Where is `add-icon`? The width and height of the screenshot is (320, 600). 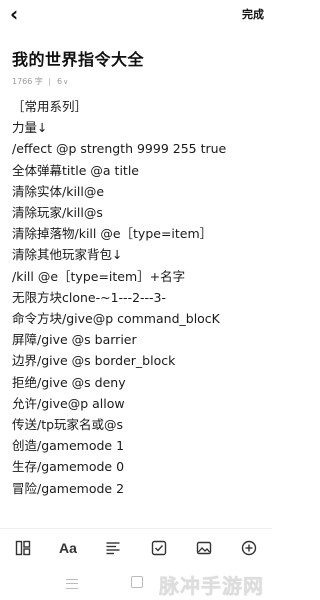
add-icon is located at coordinates (249, 548).